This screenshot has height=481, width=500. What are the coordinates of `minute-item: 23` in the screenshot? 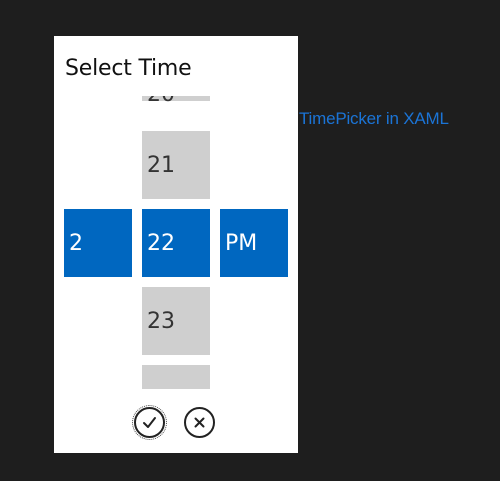 It's located at (176, 321).